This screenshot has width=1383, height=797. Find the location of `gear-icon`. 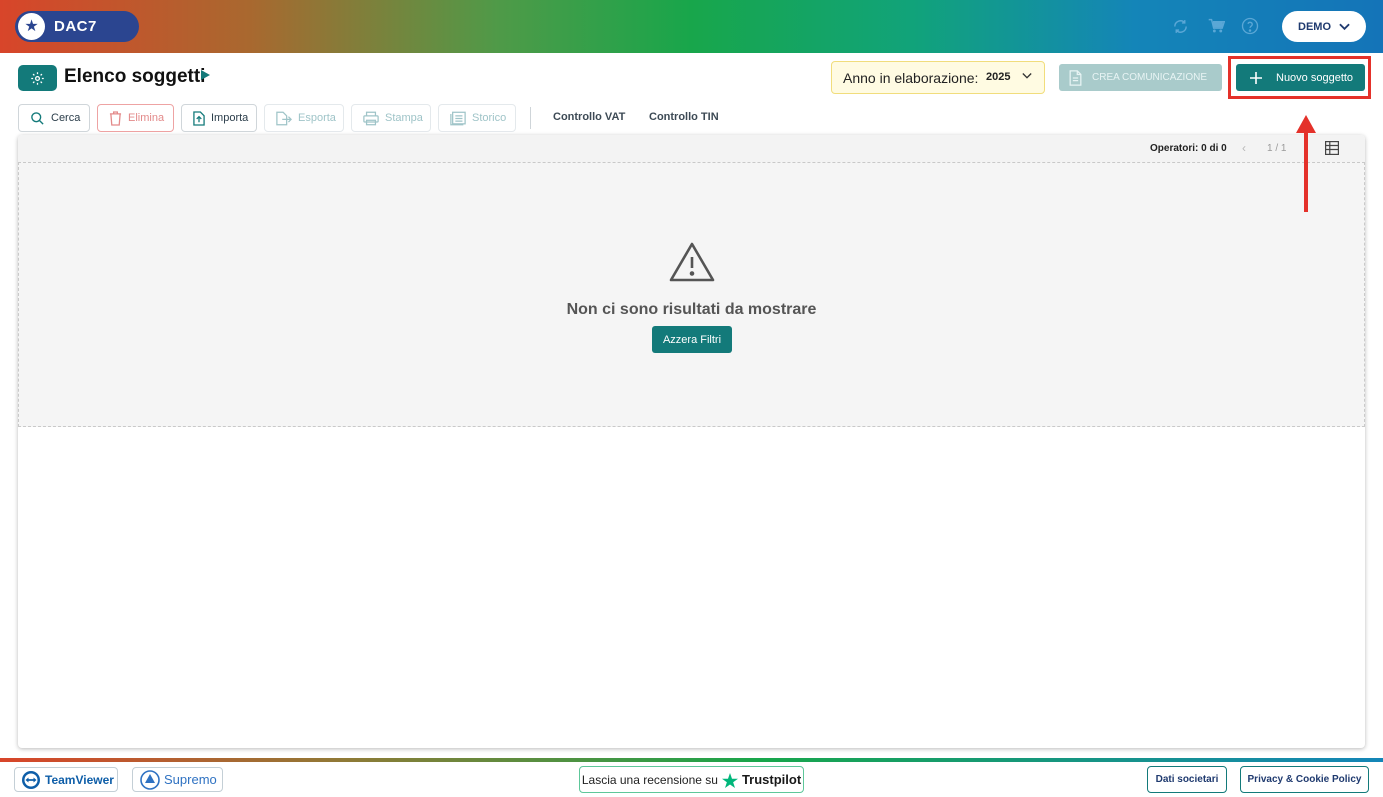

gear-icon is located at coordinates (37, 78).